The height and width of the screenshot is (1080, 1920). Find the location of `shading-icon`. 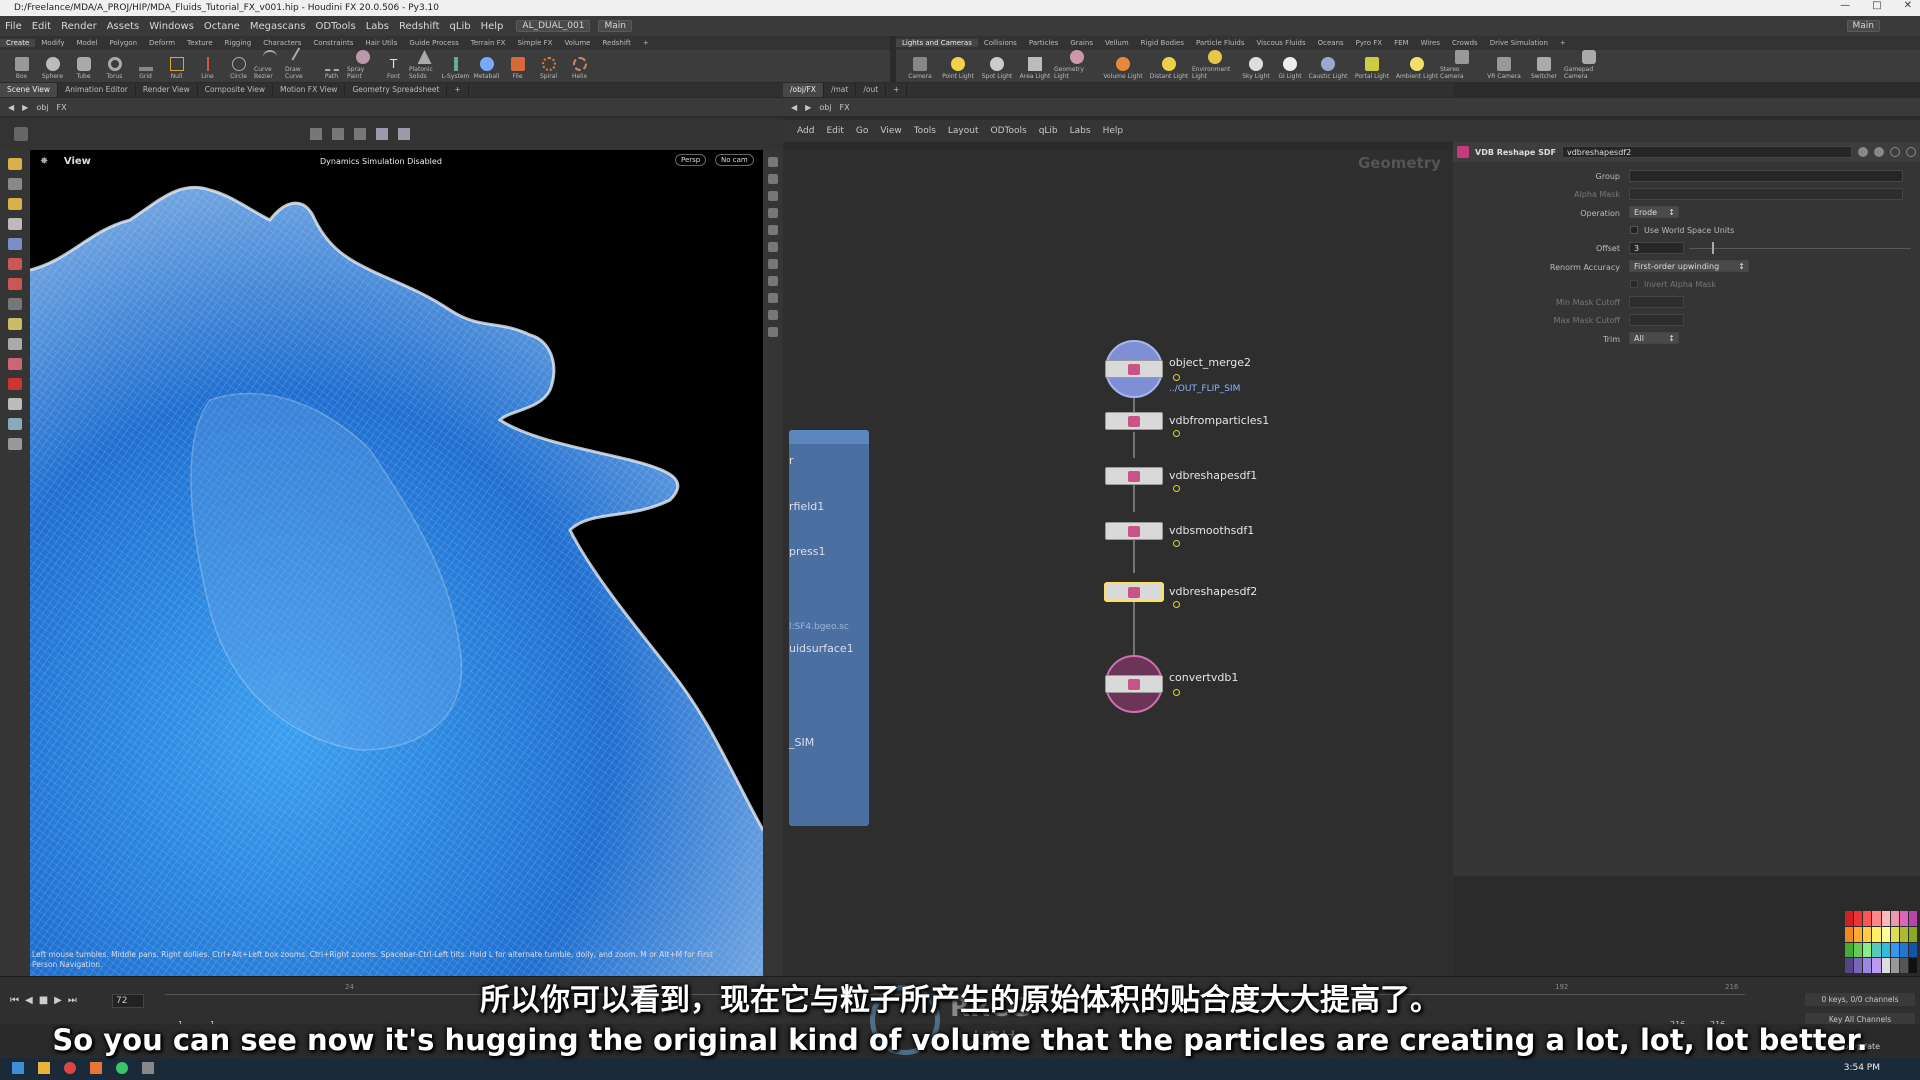

shading-icon is located at coordinates (404, 134).